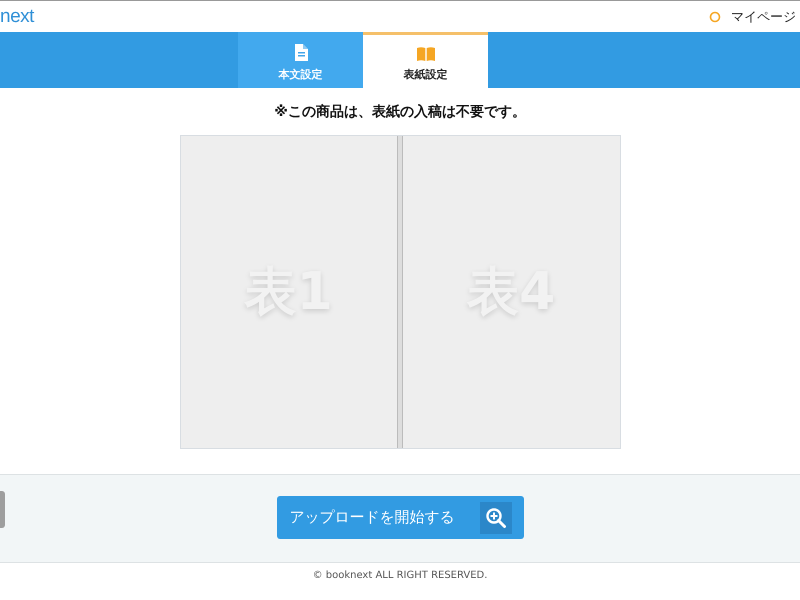  I want to click on tab: 表紙設定, so click(425, 60).